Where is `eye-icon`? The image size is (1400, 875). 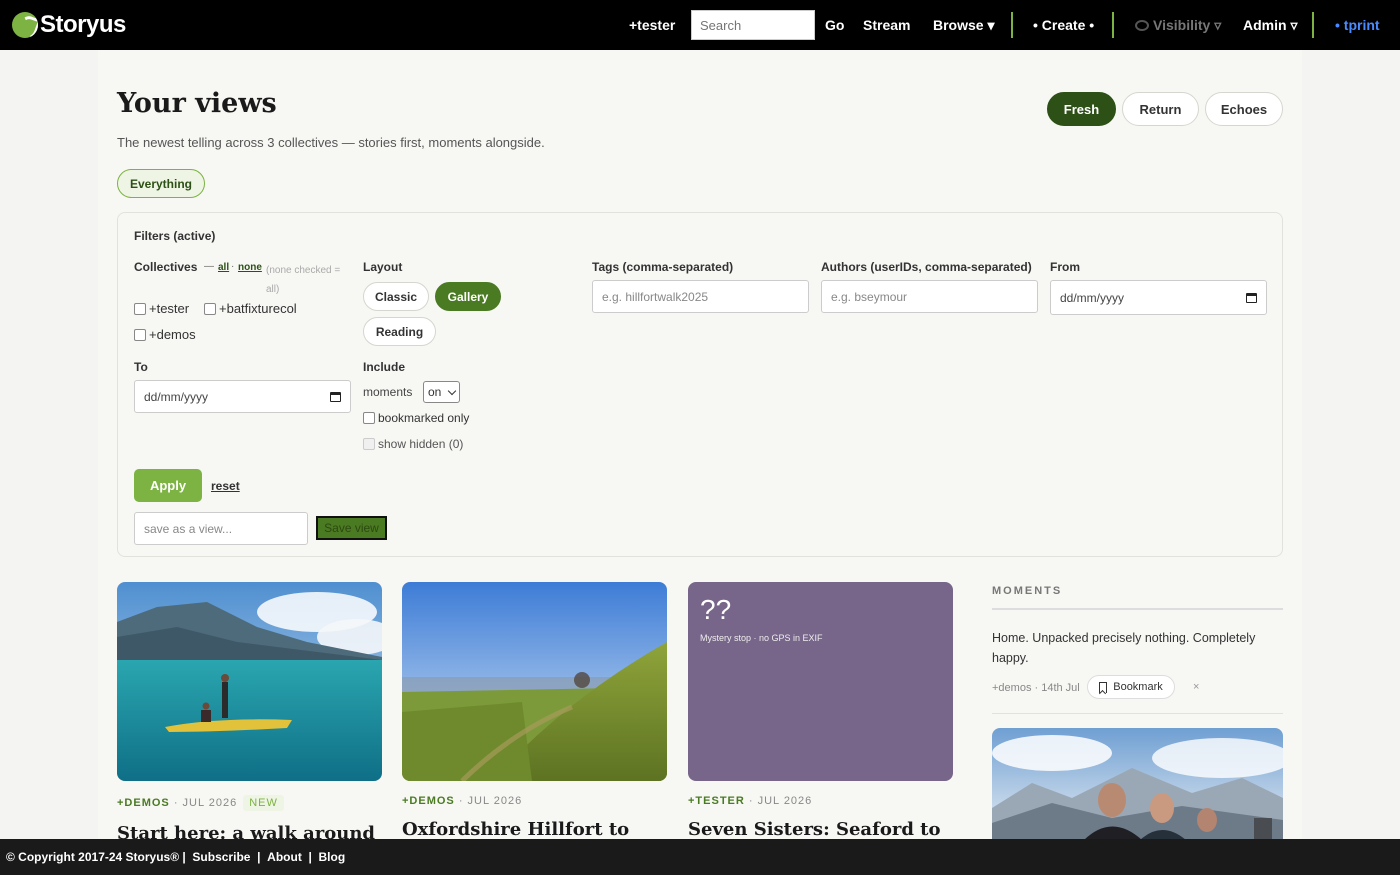
eye-icon is located at coordinates (1142, 25).